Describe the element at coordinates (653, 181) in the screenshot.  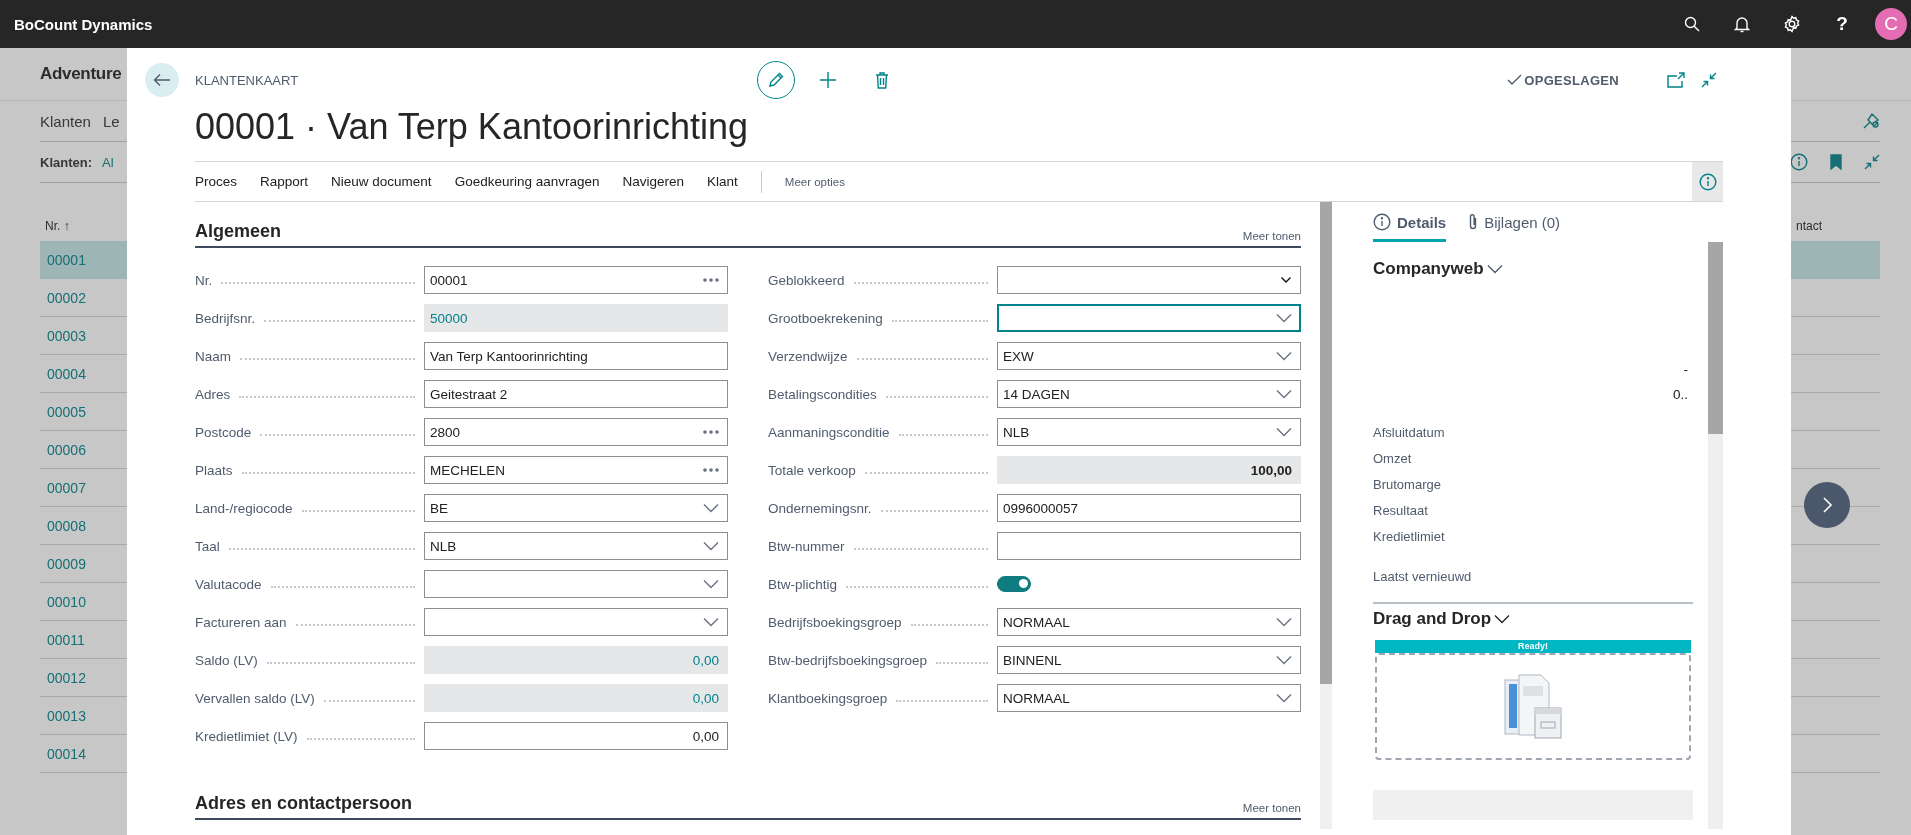
I see `action-menu: Navigeren` at that location.